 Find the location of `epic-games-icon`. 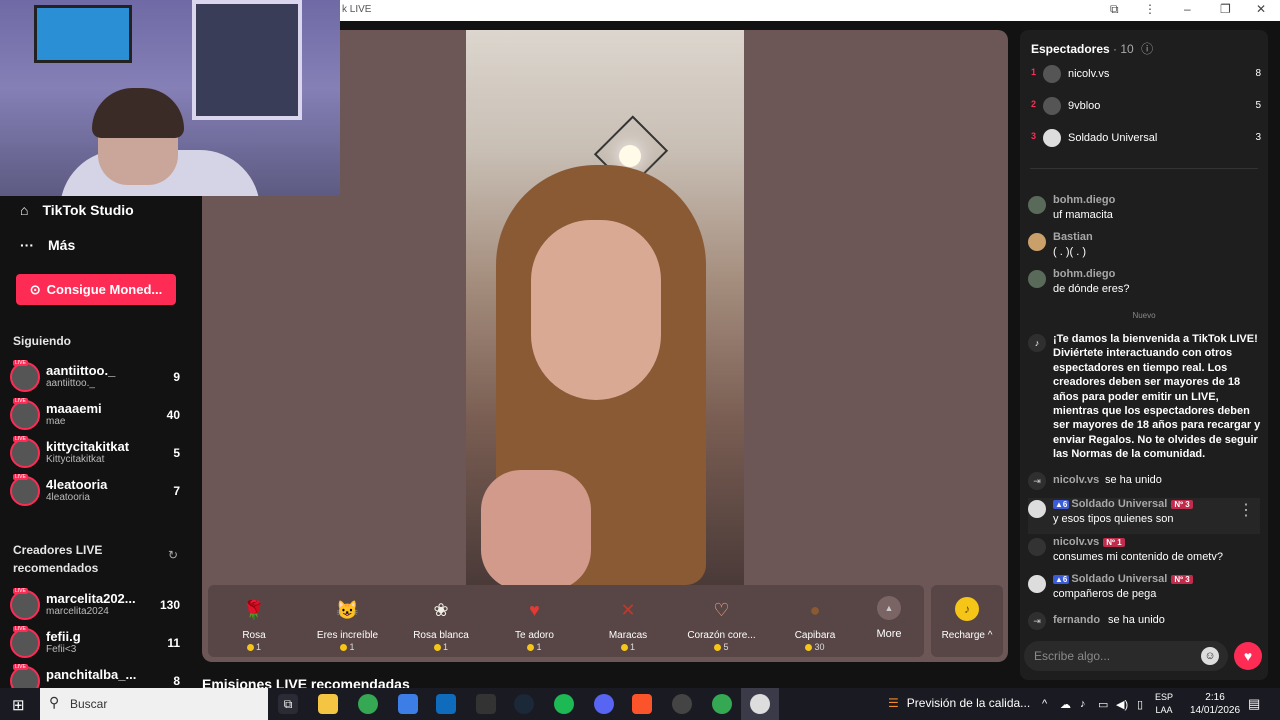

epic-games-icon is located at coordinates (486, 704).